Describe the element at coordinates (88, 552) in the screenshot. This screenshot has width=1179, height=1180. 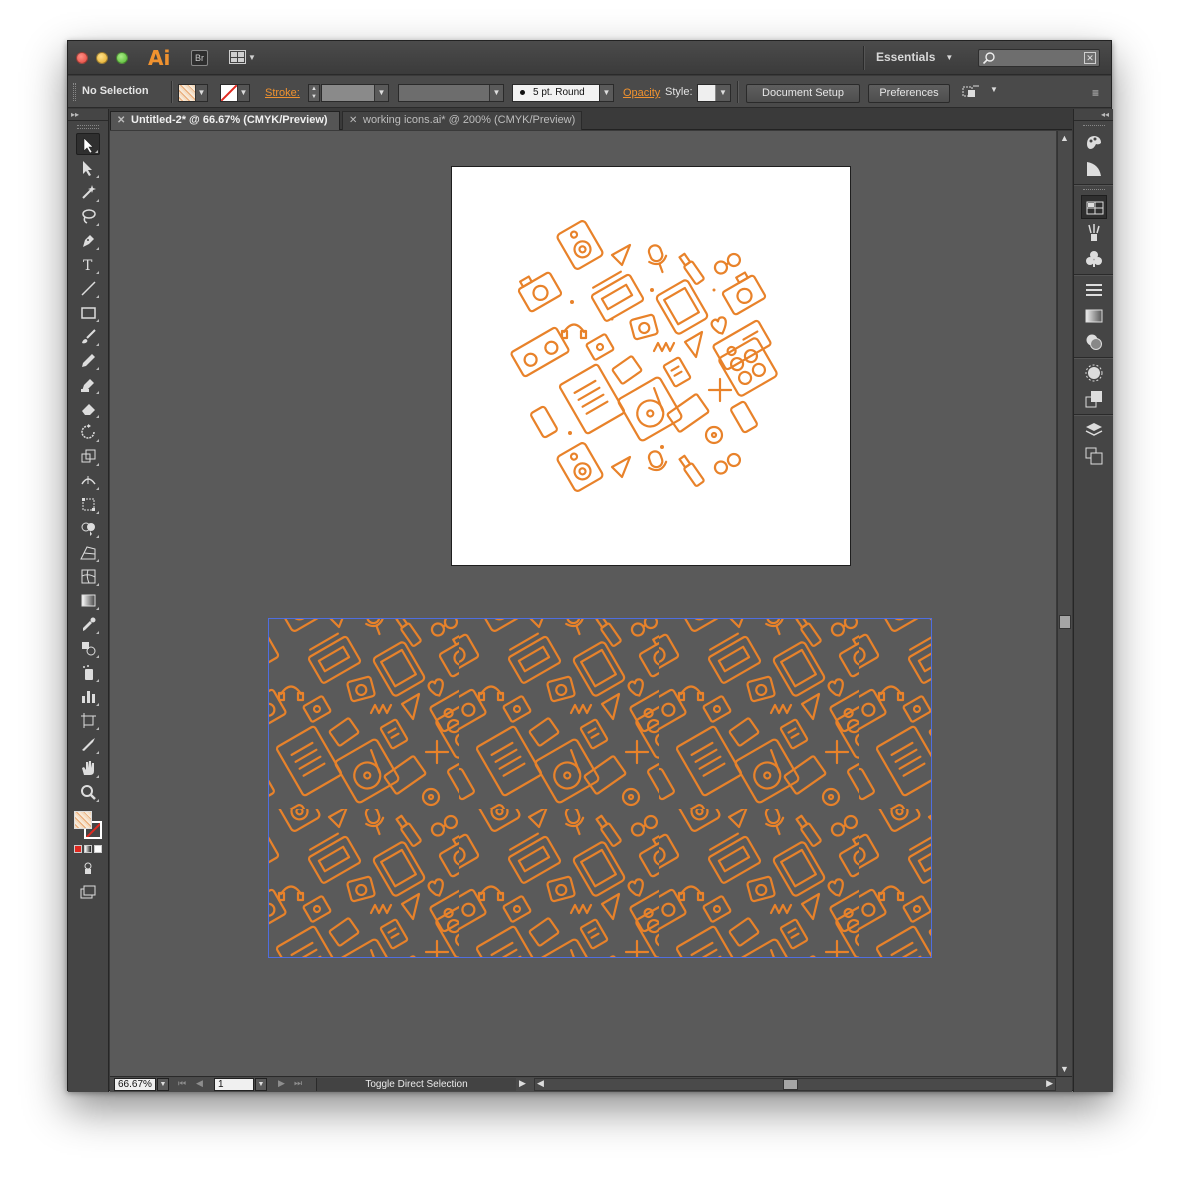
I see `perspective-grid-tool` at that location.